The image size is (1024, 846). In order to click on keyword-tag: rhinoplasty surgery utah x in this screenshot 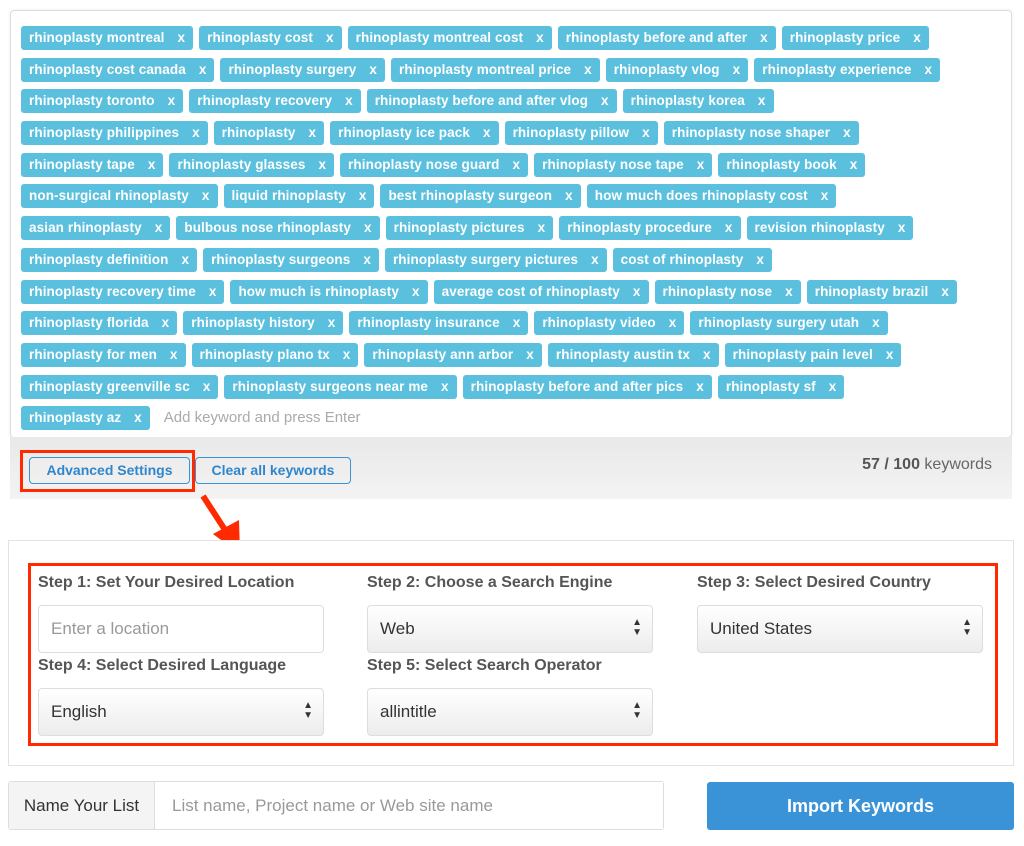, I will do `click(789, 323)`.